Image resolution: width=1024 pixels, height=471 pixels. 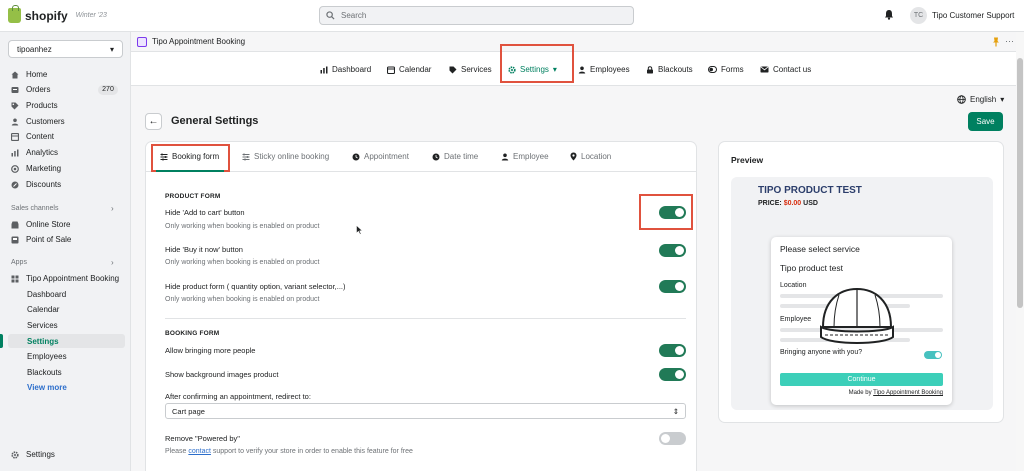 I want to click on hide-product-form-toggle, so click(x=672, y=286).